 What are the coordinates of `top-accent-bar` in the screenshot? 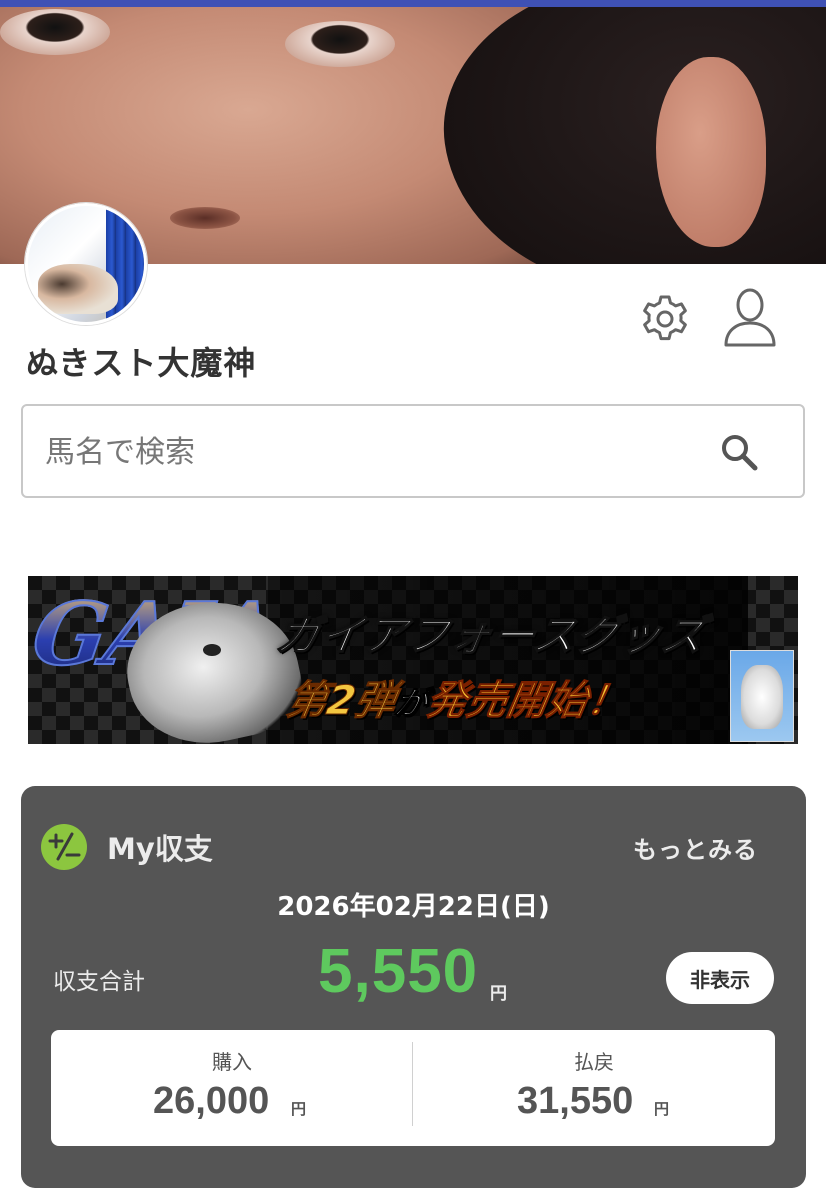 It's located at (413, 3).